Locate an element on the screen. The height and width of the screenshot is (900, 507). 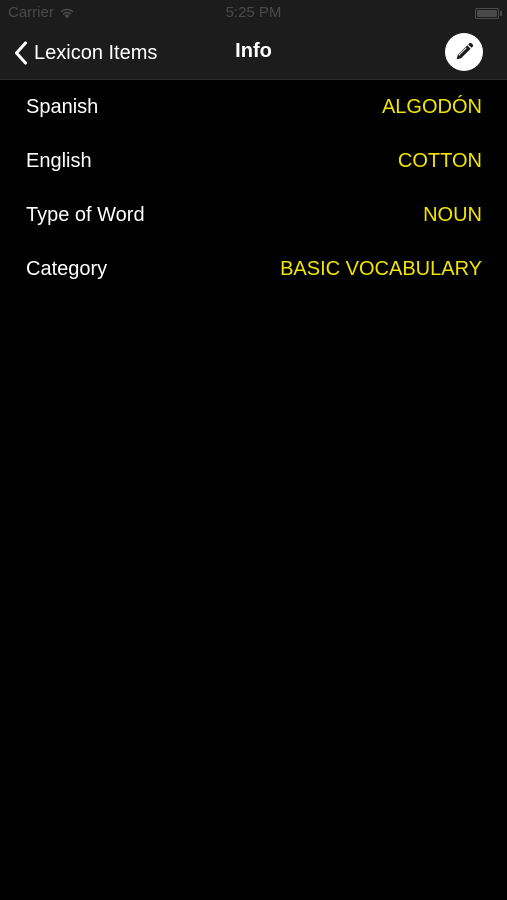
row-label: Type of Word is located at coordinates (85, 214).